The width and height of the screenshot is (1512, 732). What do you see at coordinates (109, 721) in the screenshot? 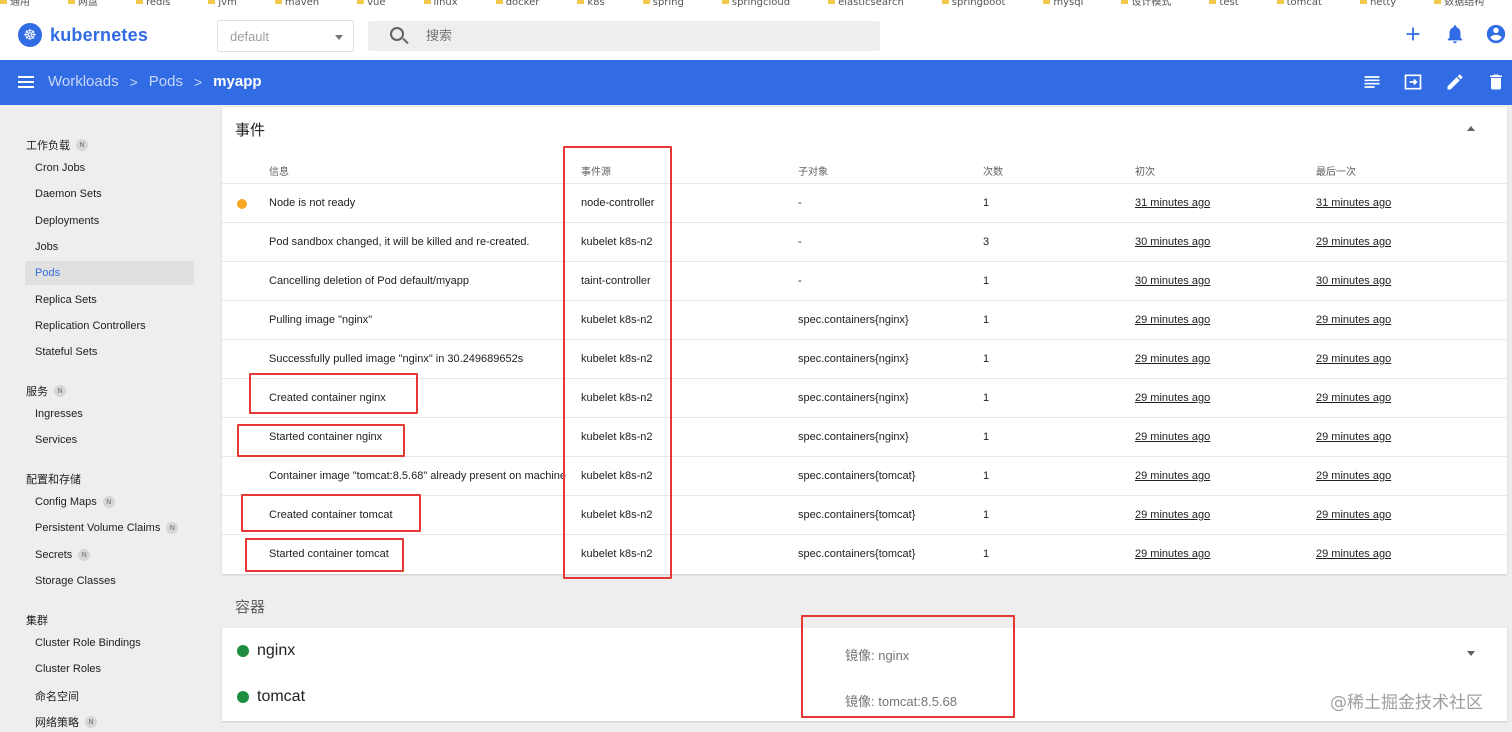
I see `sidebar-item-网络策略: 网络策略 N` at bounding box center [109, 721].